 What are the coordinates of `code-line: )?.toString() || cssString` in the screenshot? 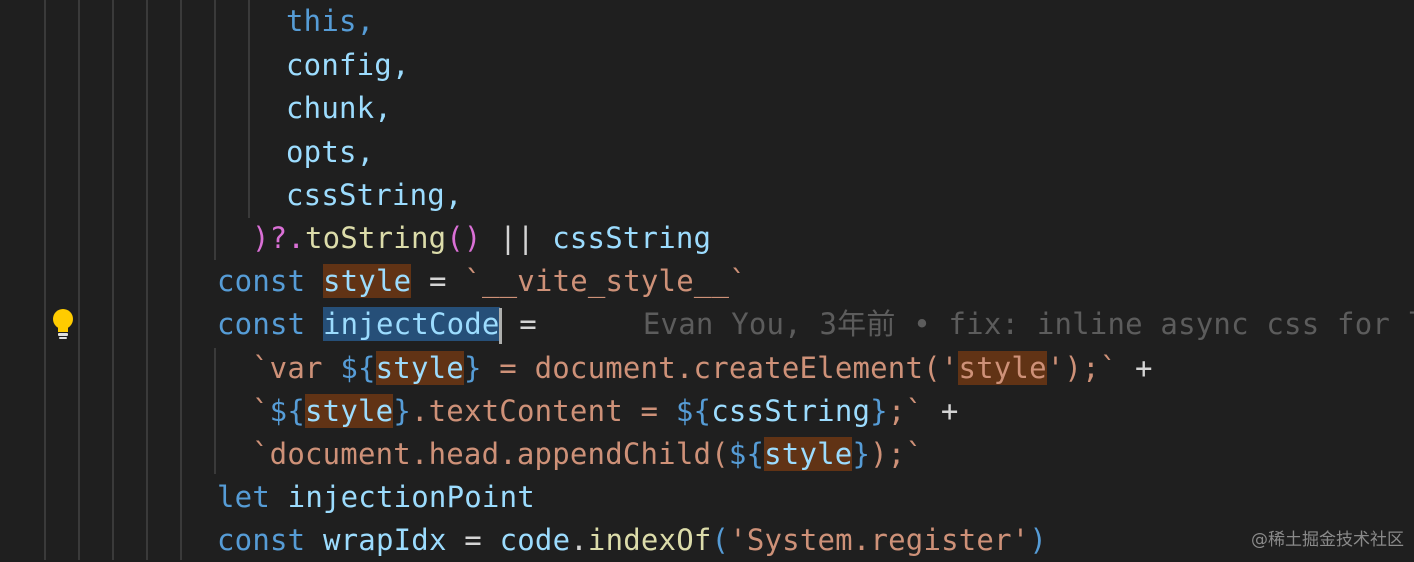 It's located at (481, 238).